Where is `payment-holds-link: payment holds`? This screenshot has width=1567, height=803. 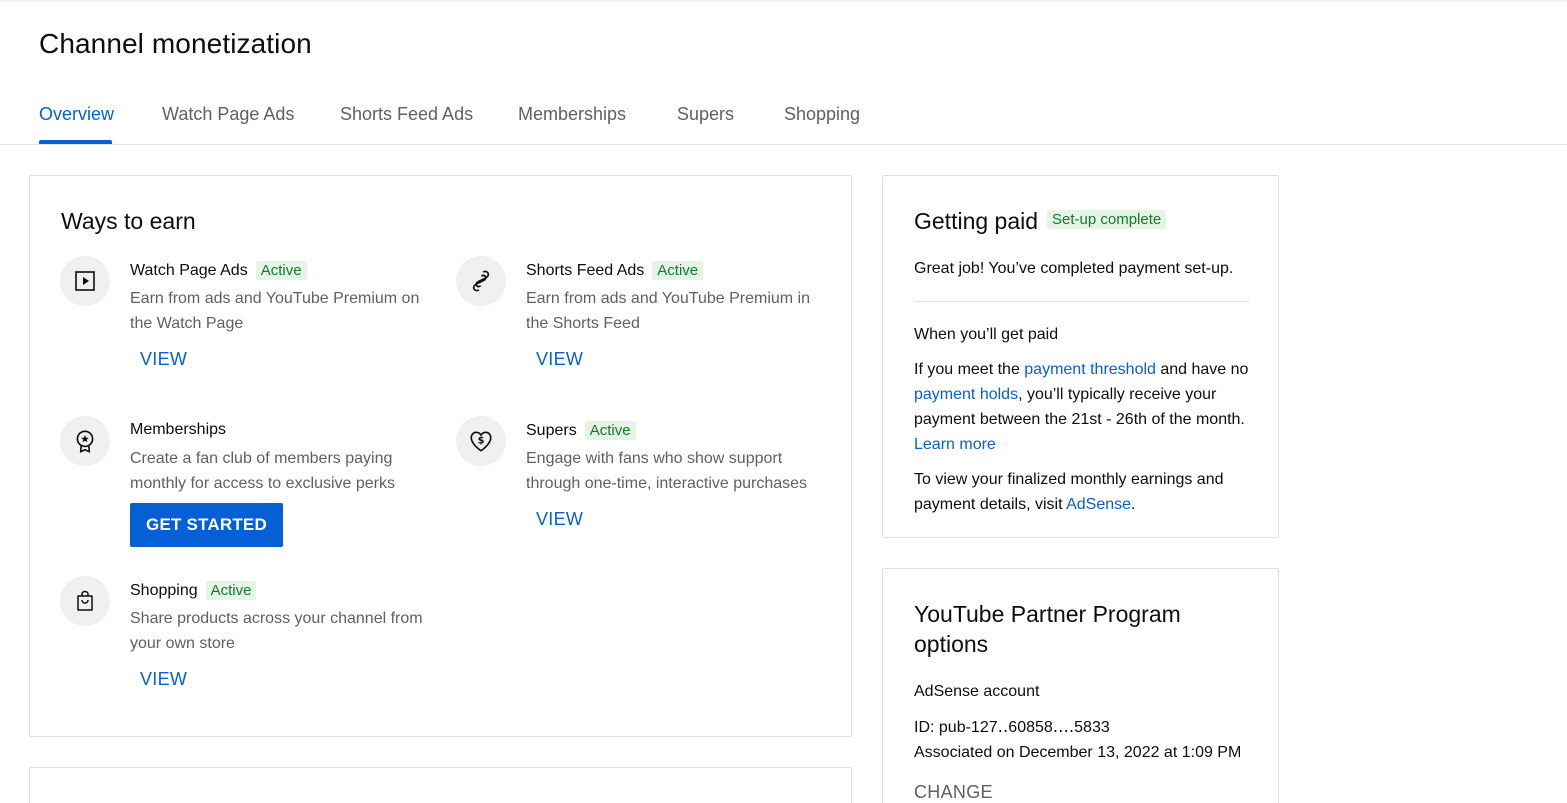 payment-holds-link: payment holds is located at coordinates (966, 394).